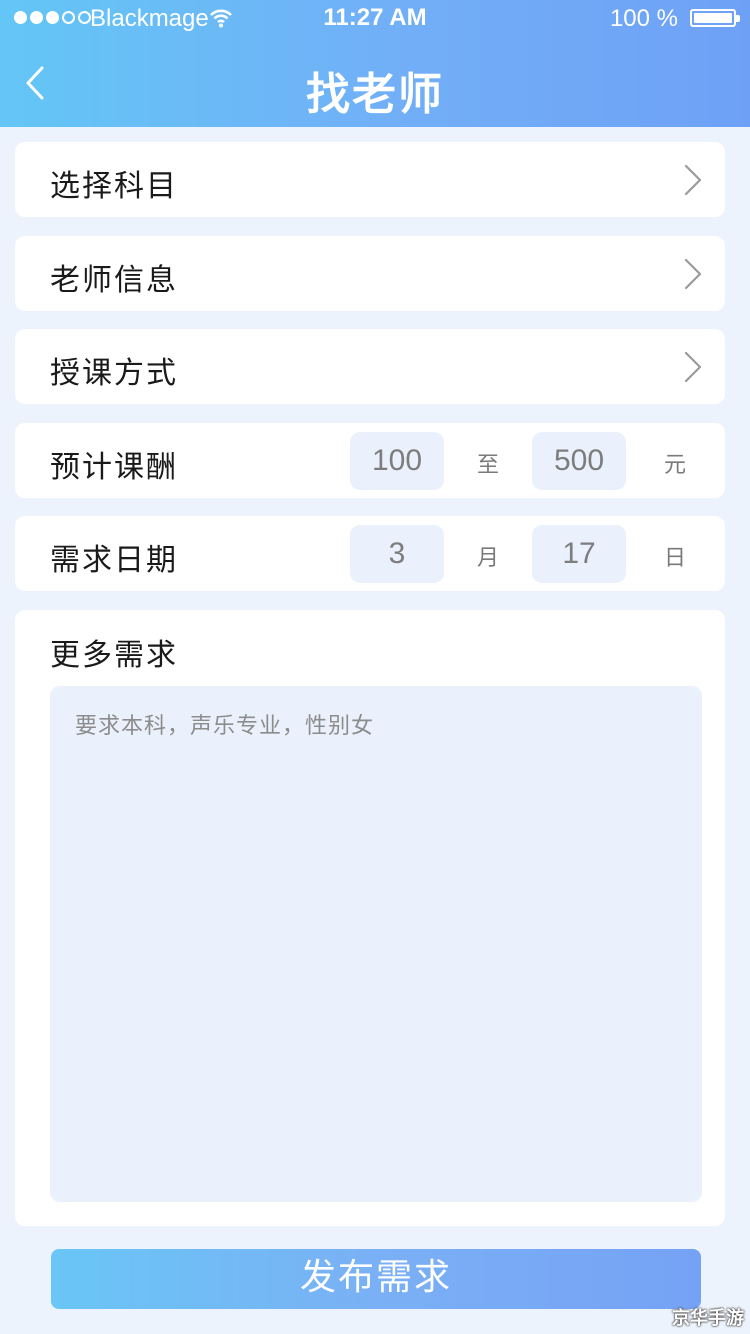 The width and height of the screenshot is (750, 1334). I want to click on month-input: 3, so click(397, 554).